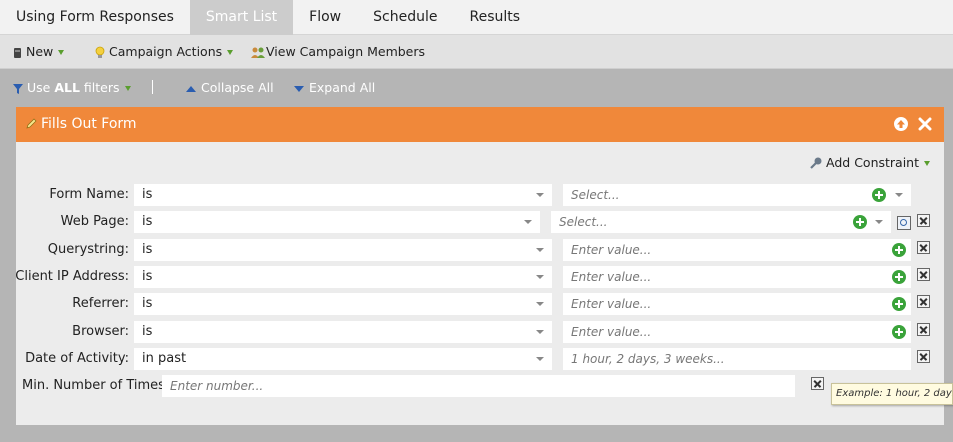 The image size is (953, 442). Describe the element at coordinates (77, 358) in the screenshot. I see `date-of-activity-label: Date of Activity:` at that location.